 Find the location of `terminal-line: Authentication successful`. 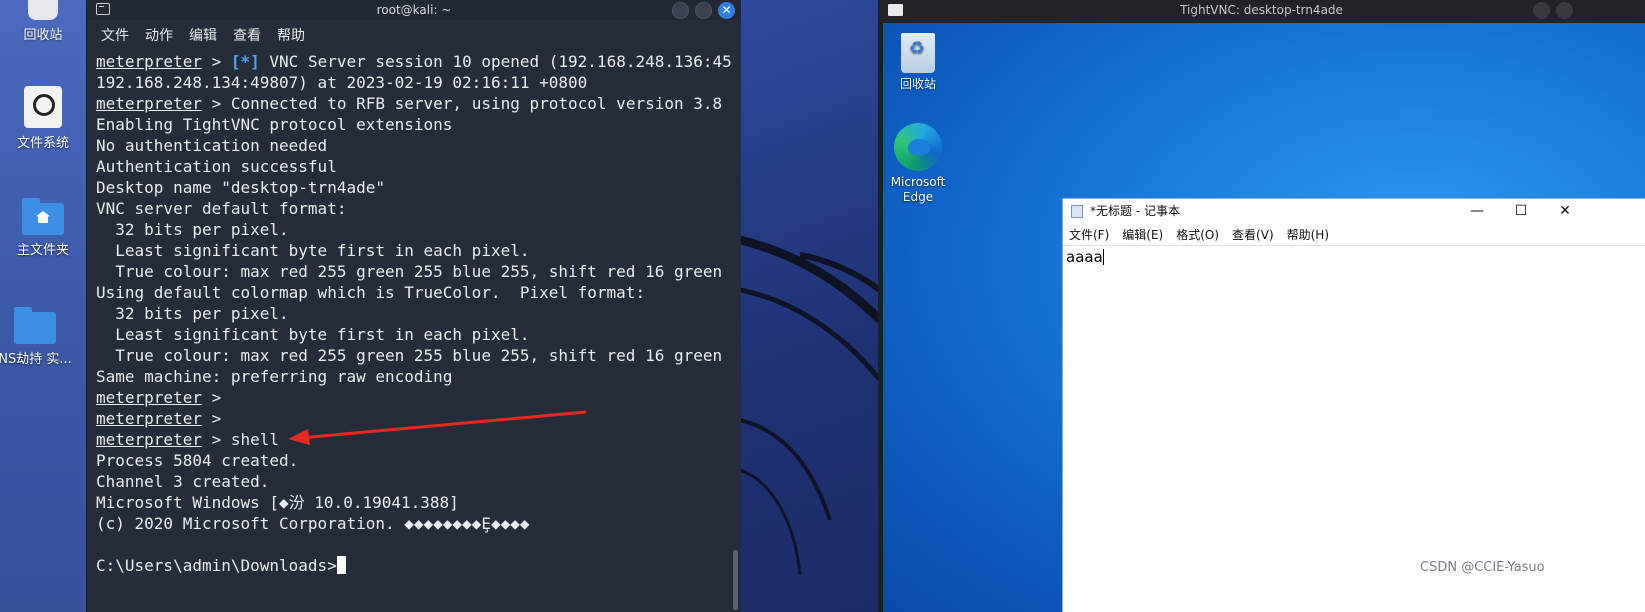

terminal-line: Authentication successful is located at coordinates (416, 166).